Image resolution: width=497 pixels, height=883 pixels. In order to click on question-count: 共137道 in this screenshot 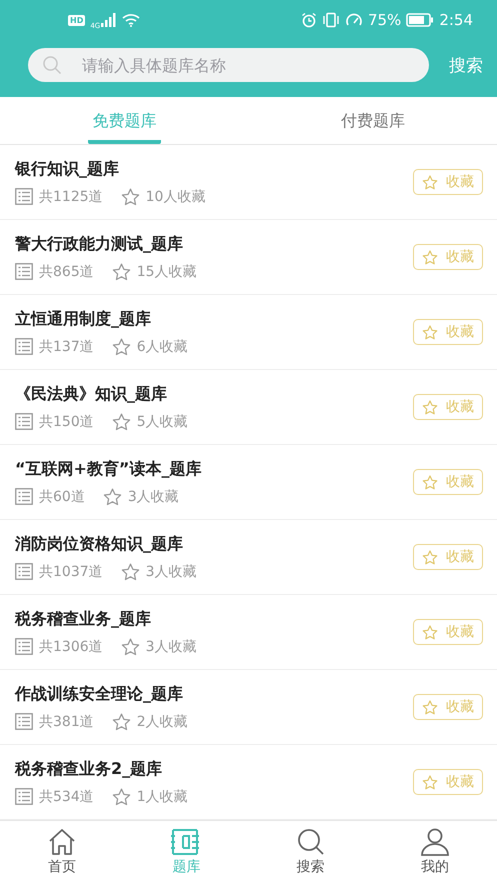, I will do `click(66, 347)`.